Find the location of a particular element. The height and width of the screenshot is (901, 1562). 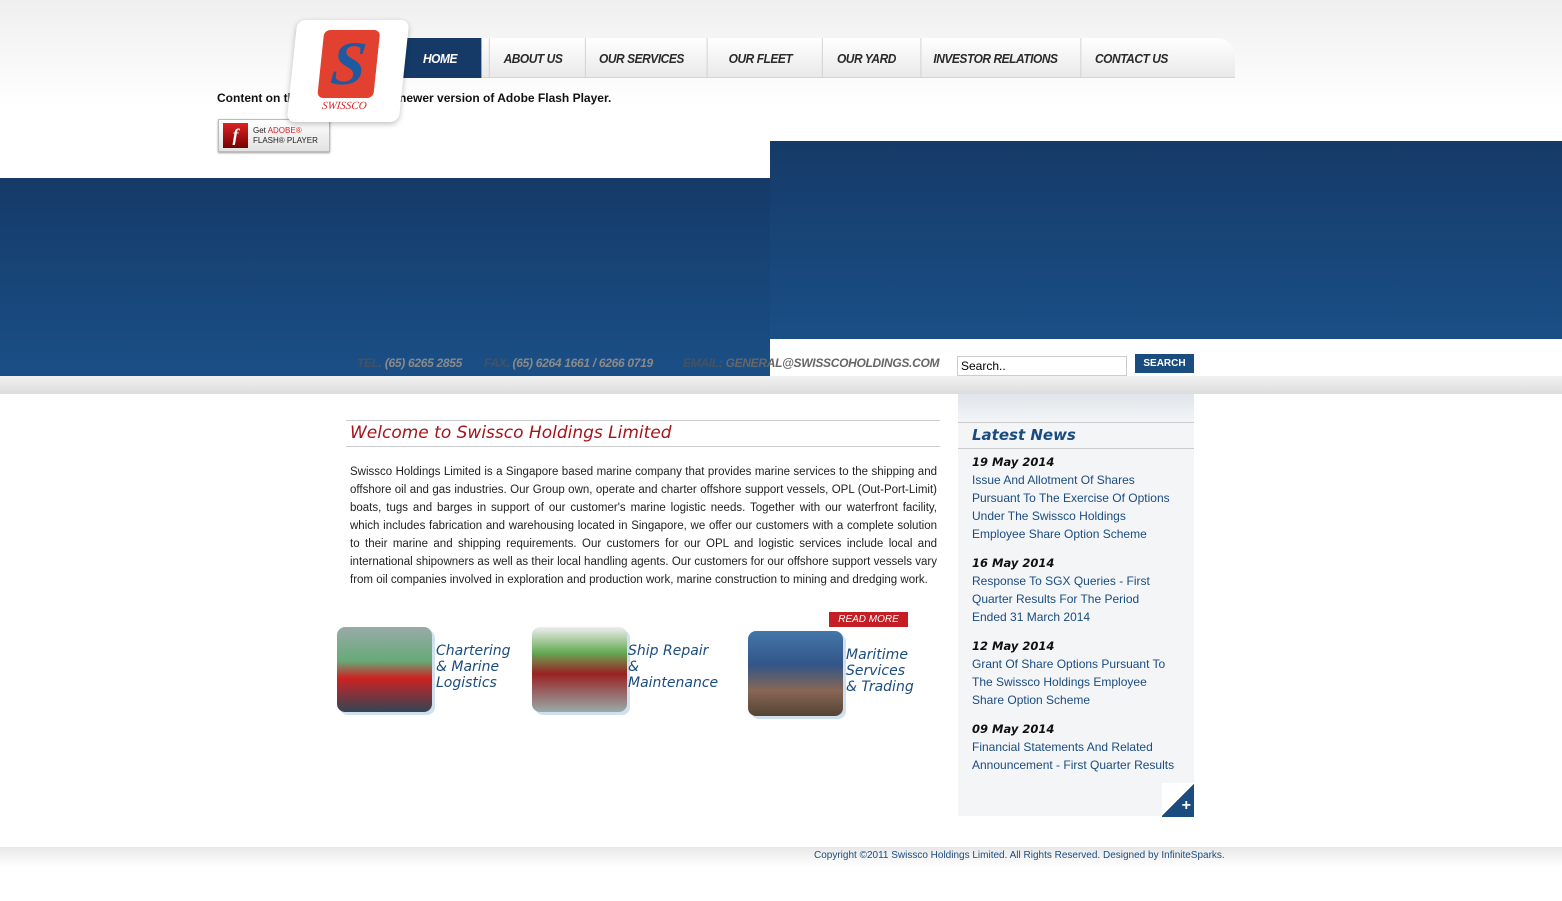

nav-investor-relations: INVESTOR RELATIONS is located at coordinates (994, 58).